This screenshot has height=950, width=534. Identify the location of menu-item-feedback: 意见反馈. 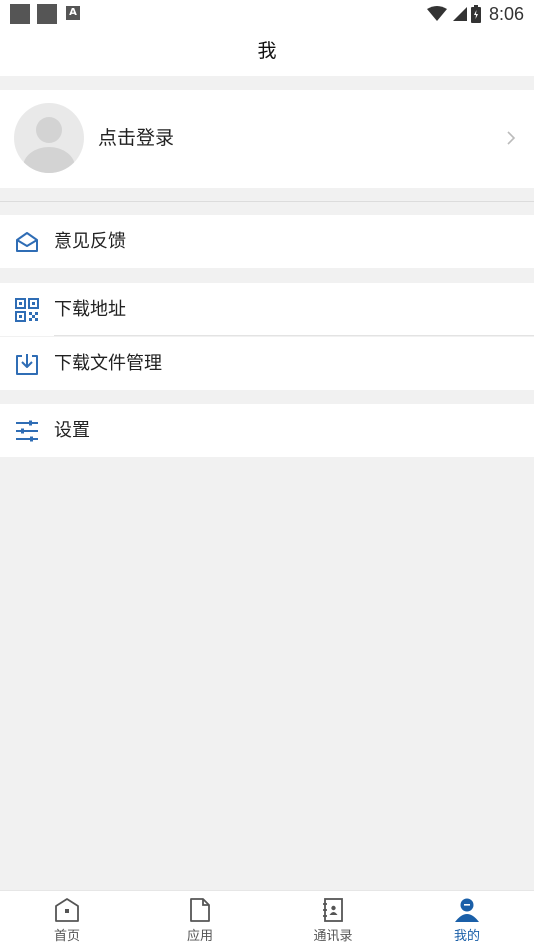
(267, 241).